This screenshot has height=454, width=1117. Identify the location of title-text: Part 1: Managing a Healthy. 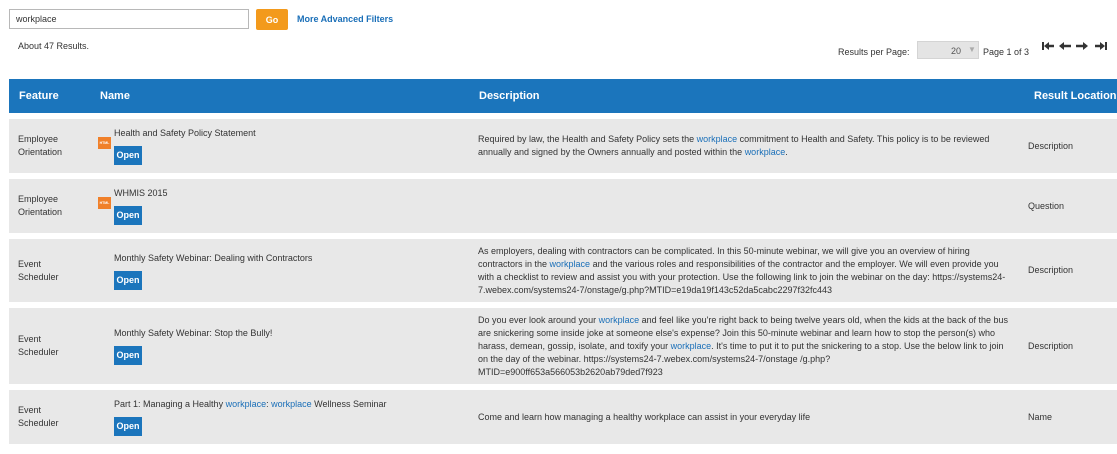
(170, 404).